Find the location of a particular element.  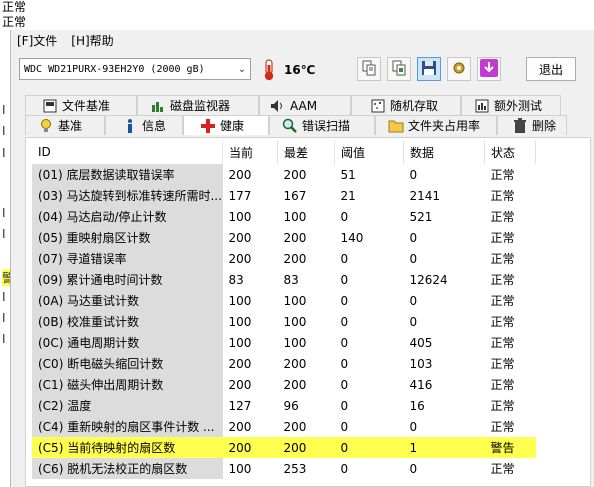

tab-file-benchmark: 文件基准 is located at coordinates (81, 105).